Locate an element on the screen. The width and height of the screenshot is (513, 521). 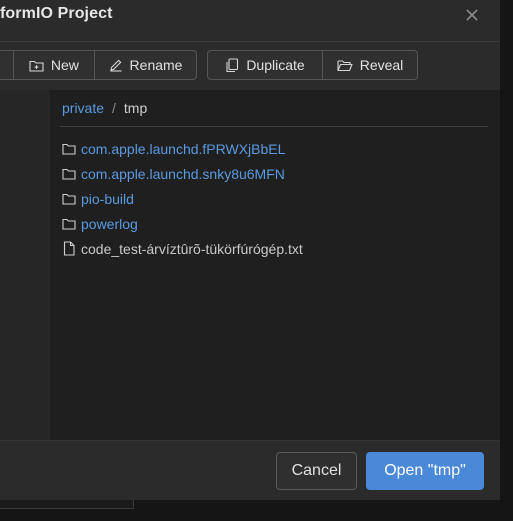
list-item: powerlog is located at coordinates (182, 223).